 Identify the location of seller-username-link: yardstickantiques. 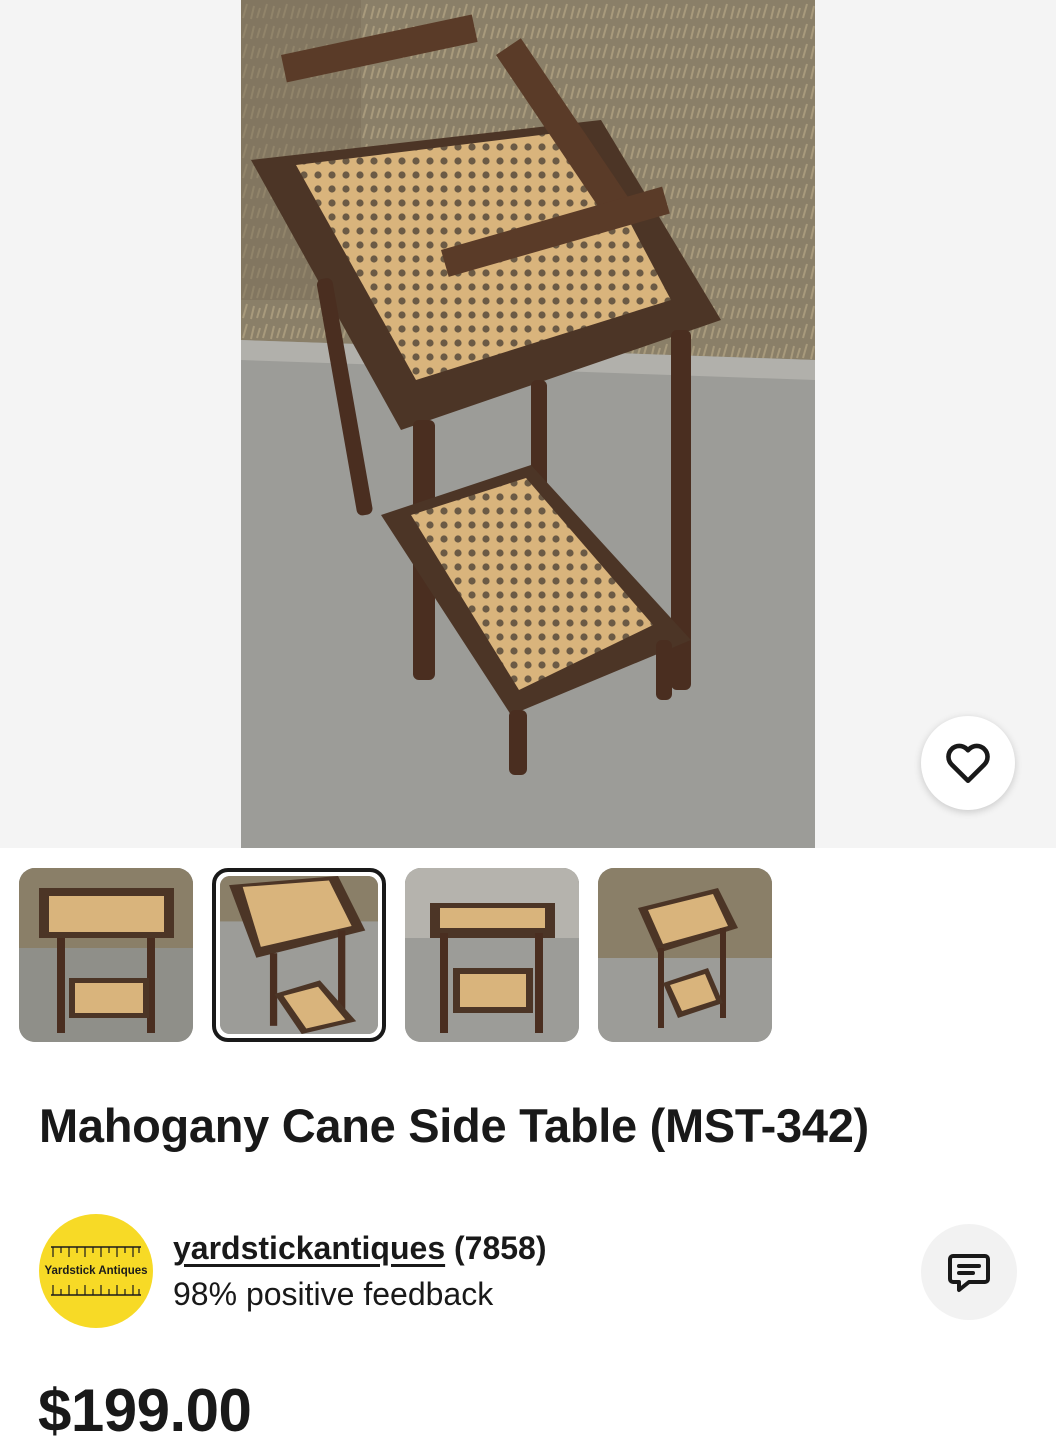
(309, 1248).